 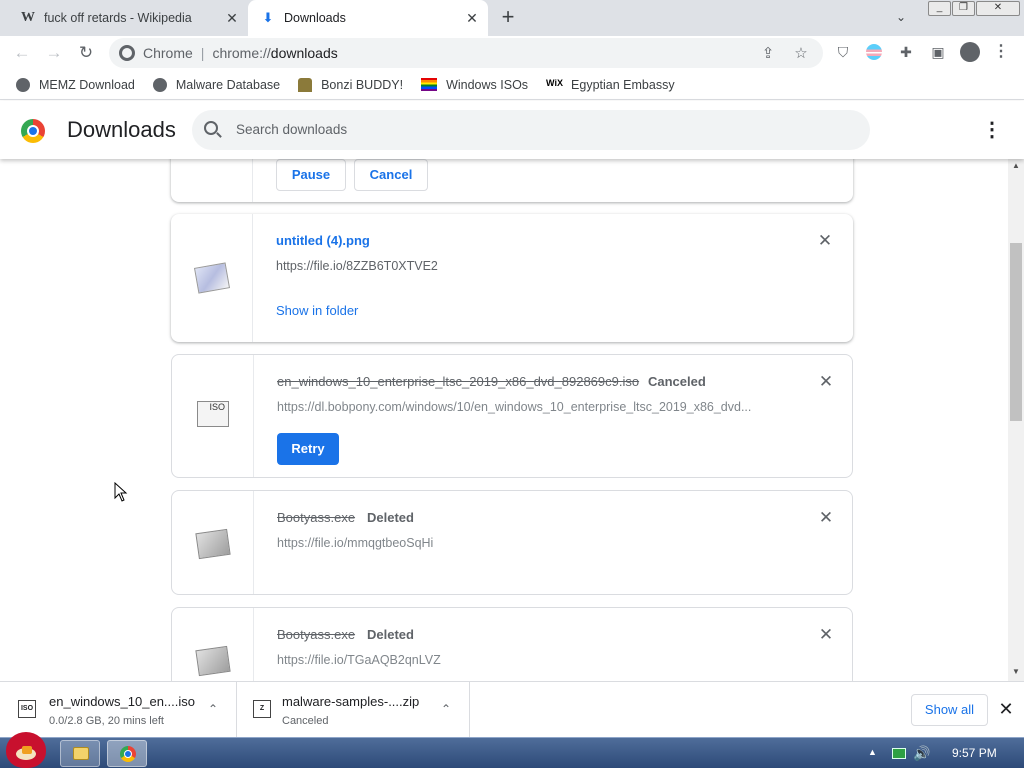 I want to click on show-all-button: Show all, so click(x=949, y=710).